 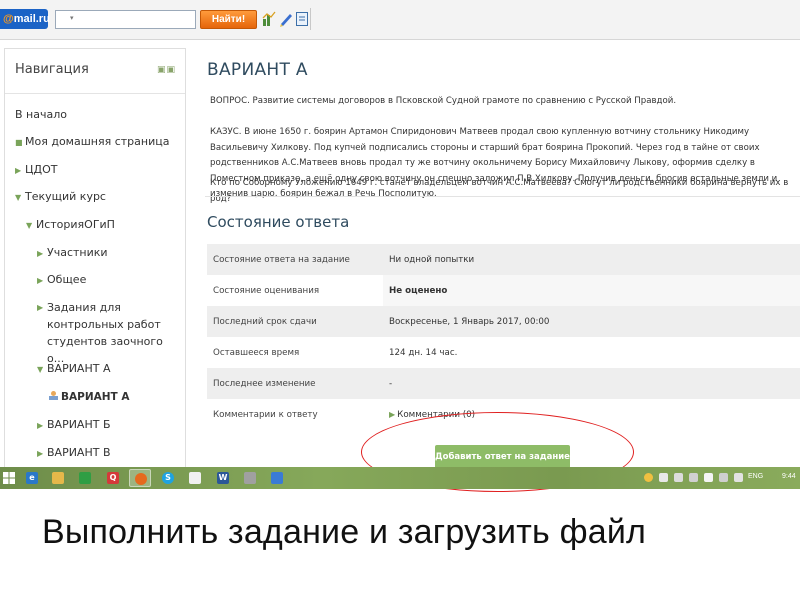 I want to click on nav-item-cdot: ▶ ЦДОТ, so click(x=36, y=169).